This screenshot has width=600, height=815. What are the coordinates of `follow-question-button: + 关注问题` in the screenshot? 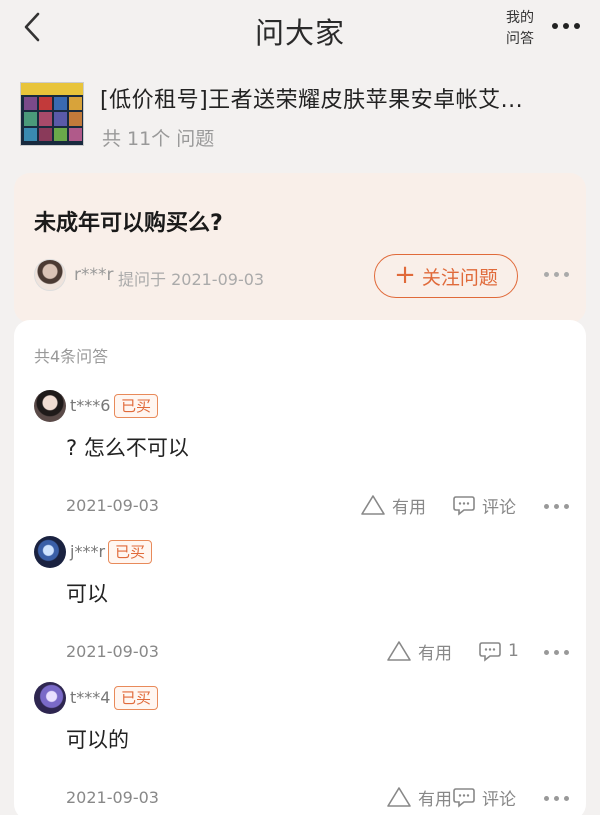 It's located at (446, 276).